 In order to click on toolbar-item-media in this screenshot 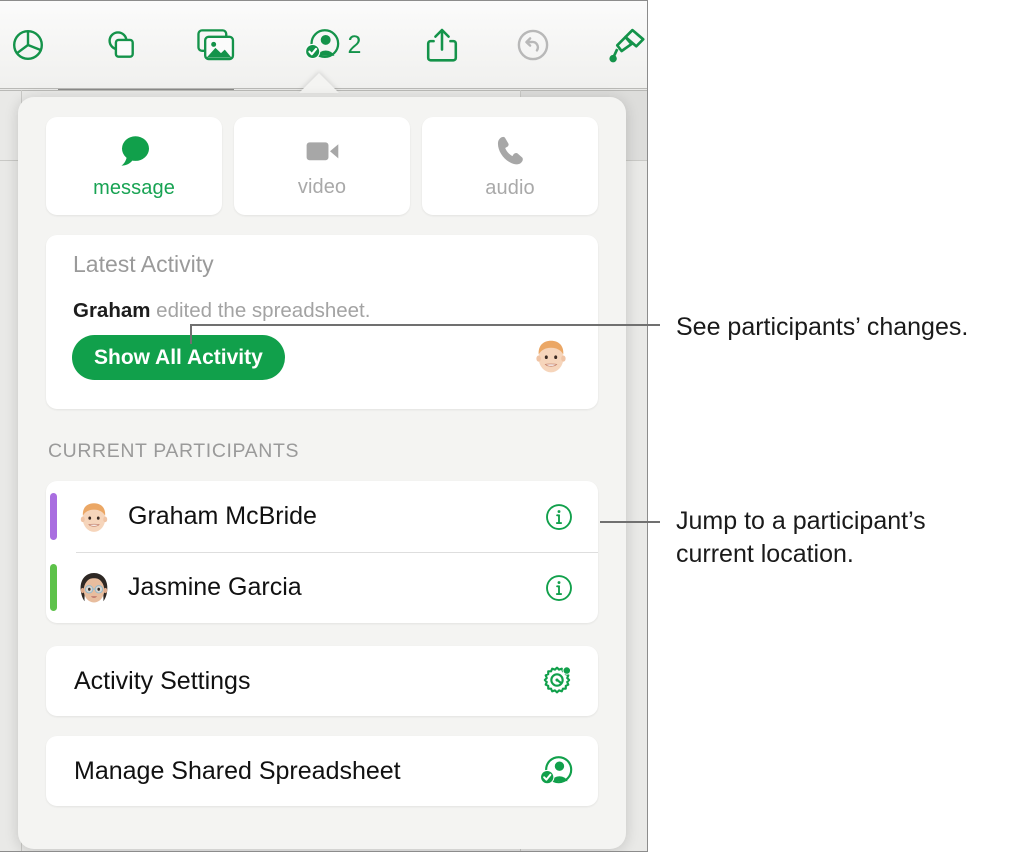, I will do `click(216, 45)`.